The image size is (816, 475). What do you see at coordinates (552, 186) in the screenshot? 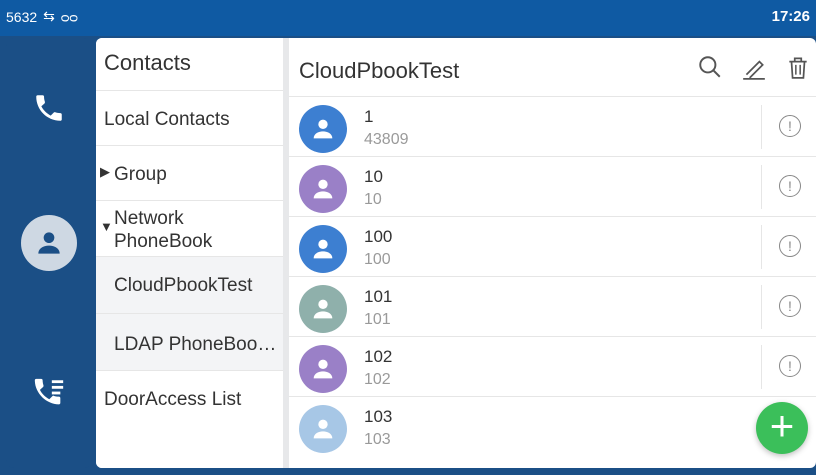
I see `contact-row: 10 10 !` at bounding box center [552, 186].